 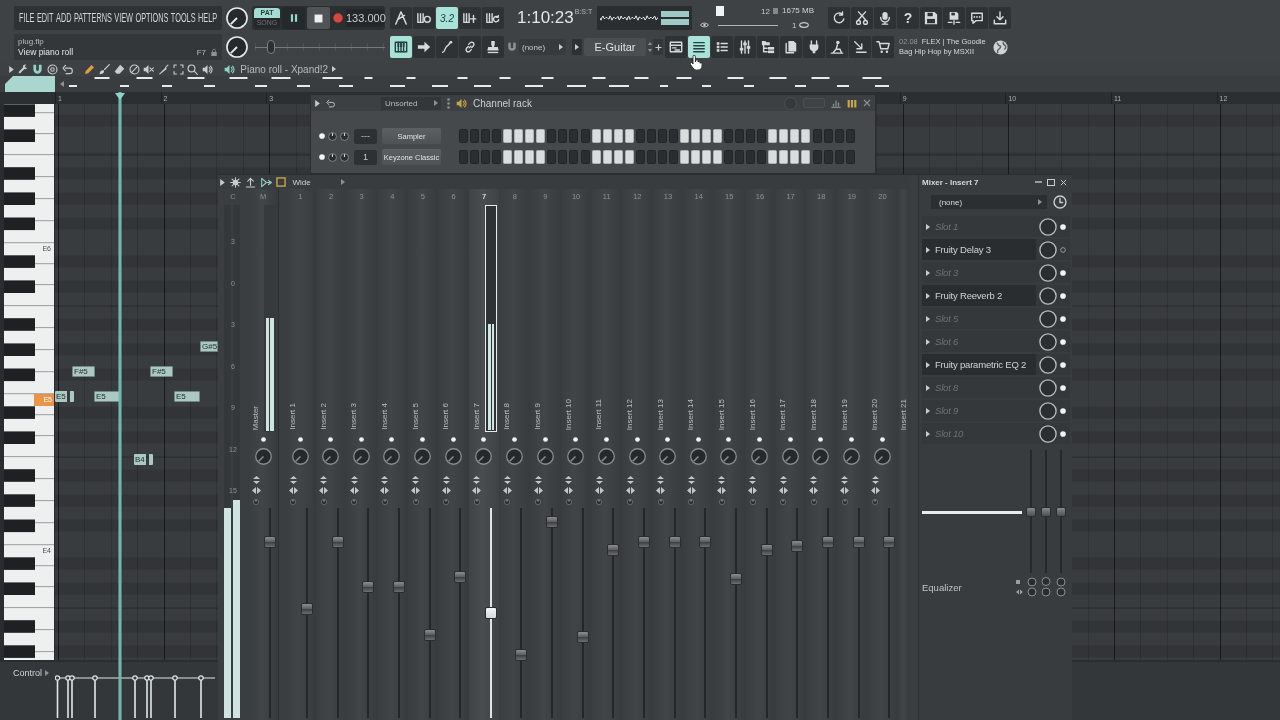 I want to click on bar-graph-icon, so click(x=836, y=103).